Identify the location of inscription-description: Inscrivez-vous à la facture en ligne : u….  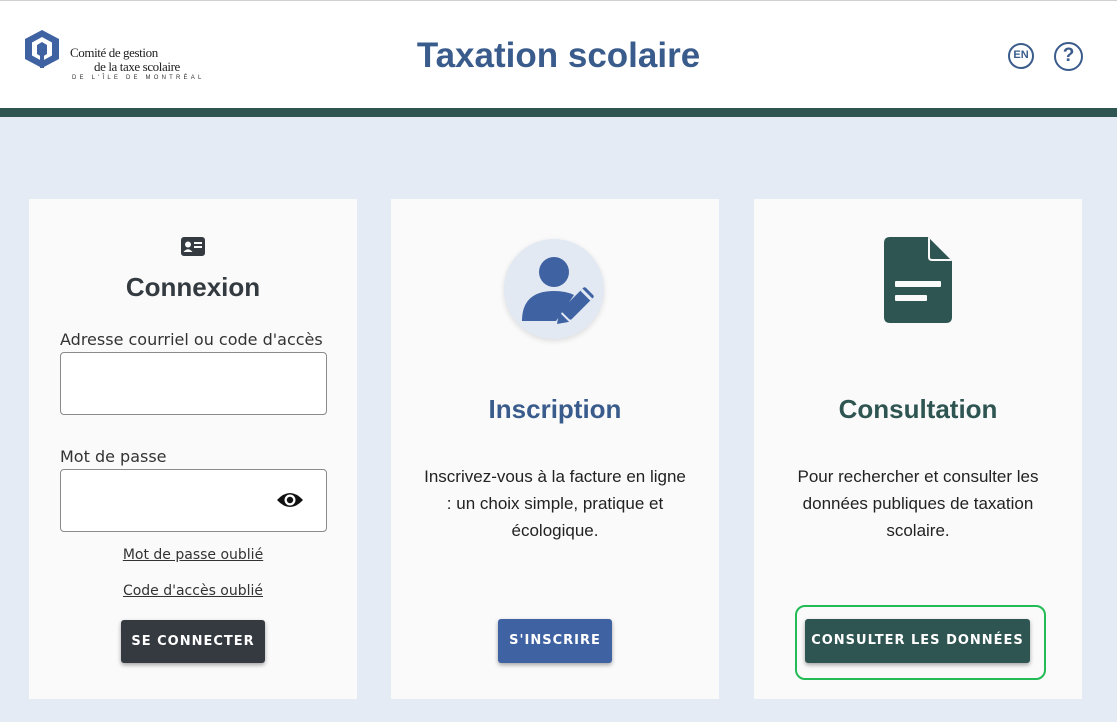
(555, 503).